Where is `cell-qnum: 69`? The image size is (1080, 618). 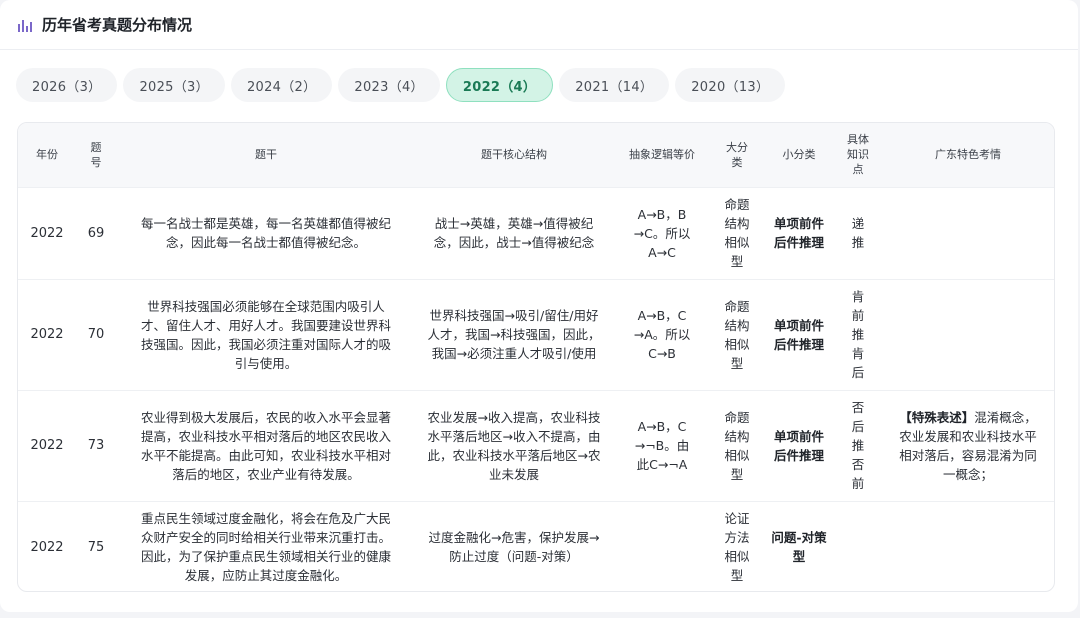 cell-qnum: 69 is located at coordinates (96, 232).